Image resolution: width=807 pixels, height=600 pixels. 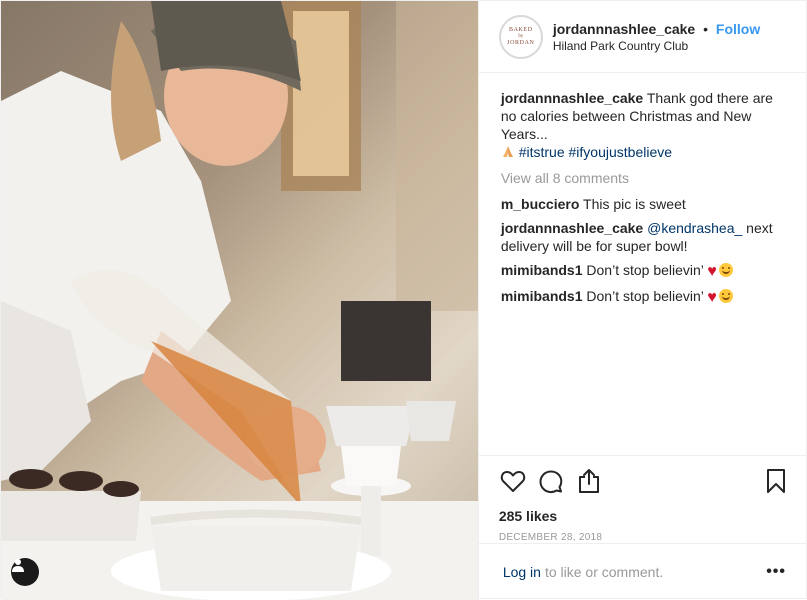 What do you see at coordinates (572, 228) in the screenshot?
I see `comment-username-link: jordannnashlee_cake` at bounding box center [572, 228].